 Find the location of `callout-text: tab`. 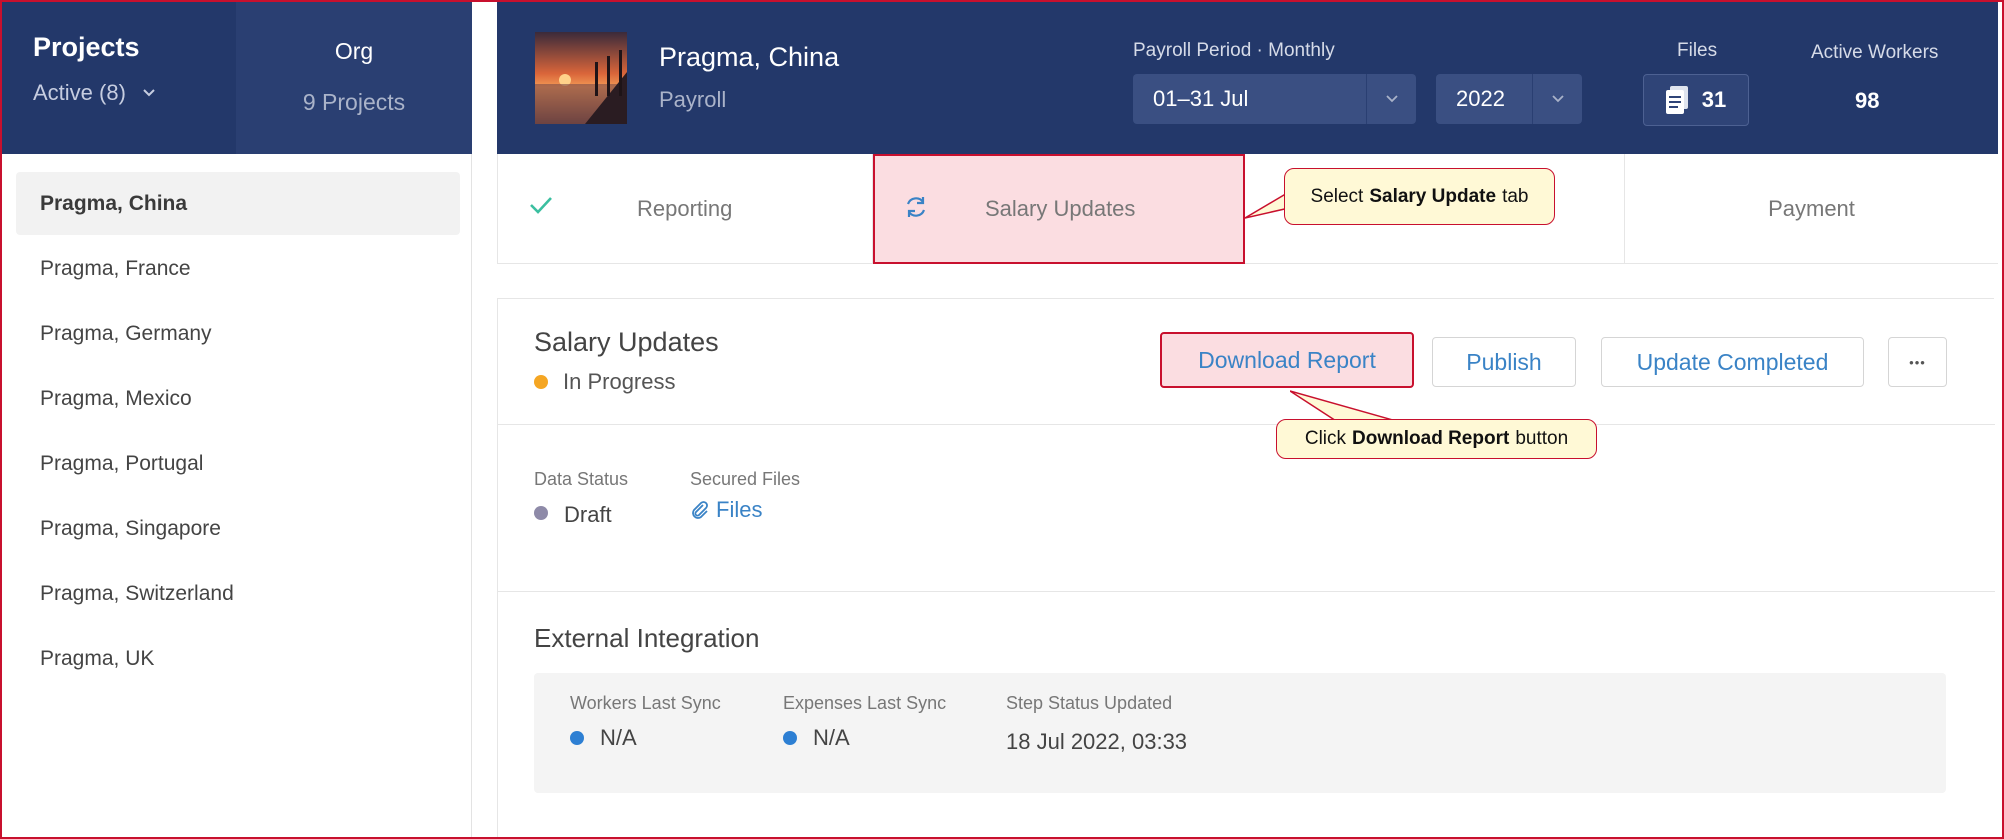

callout-text: tab is located at coordinates (1515, 196).